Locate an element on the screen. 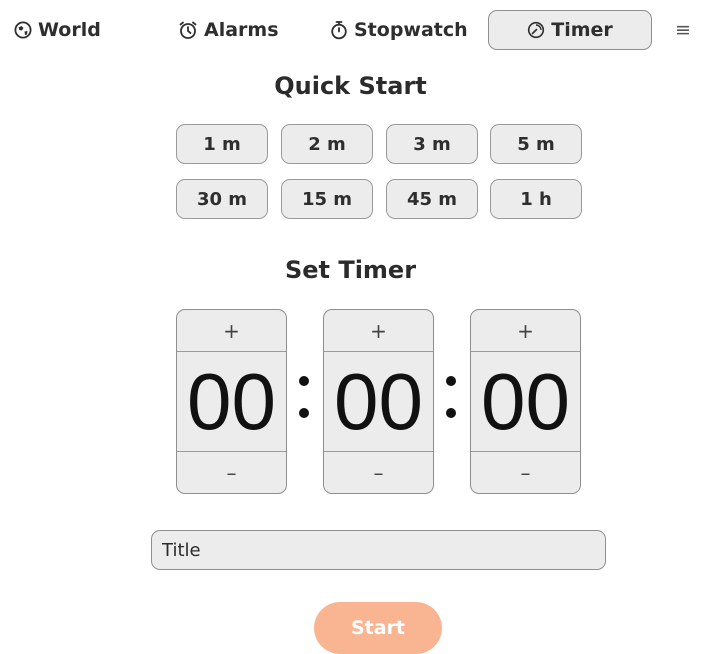 The width and height of the screenshot is (701, 654). quick-start-heading: Quick Start is located at coordinates (350, 86).